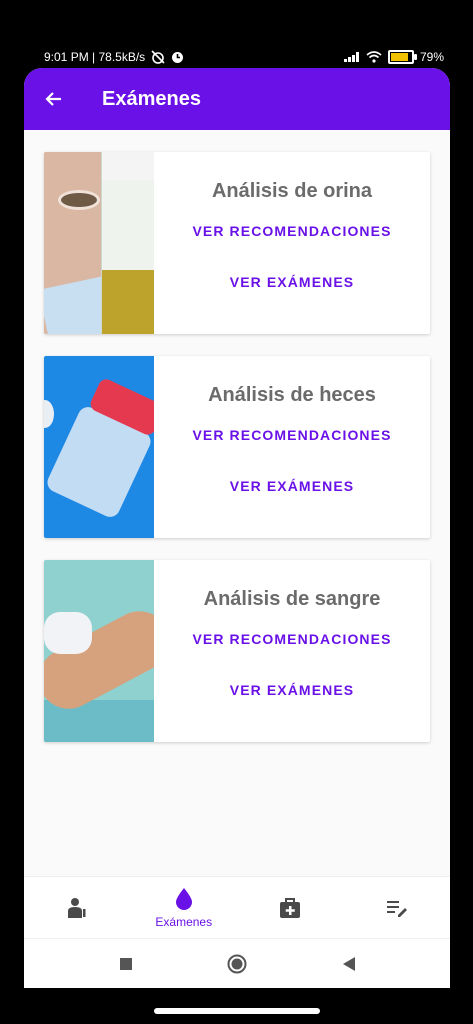  Describe the element at coordinates (99, 651) in the screenshot. I see `blood-draw-image` at that location.